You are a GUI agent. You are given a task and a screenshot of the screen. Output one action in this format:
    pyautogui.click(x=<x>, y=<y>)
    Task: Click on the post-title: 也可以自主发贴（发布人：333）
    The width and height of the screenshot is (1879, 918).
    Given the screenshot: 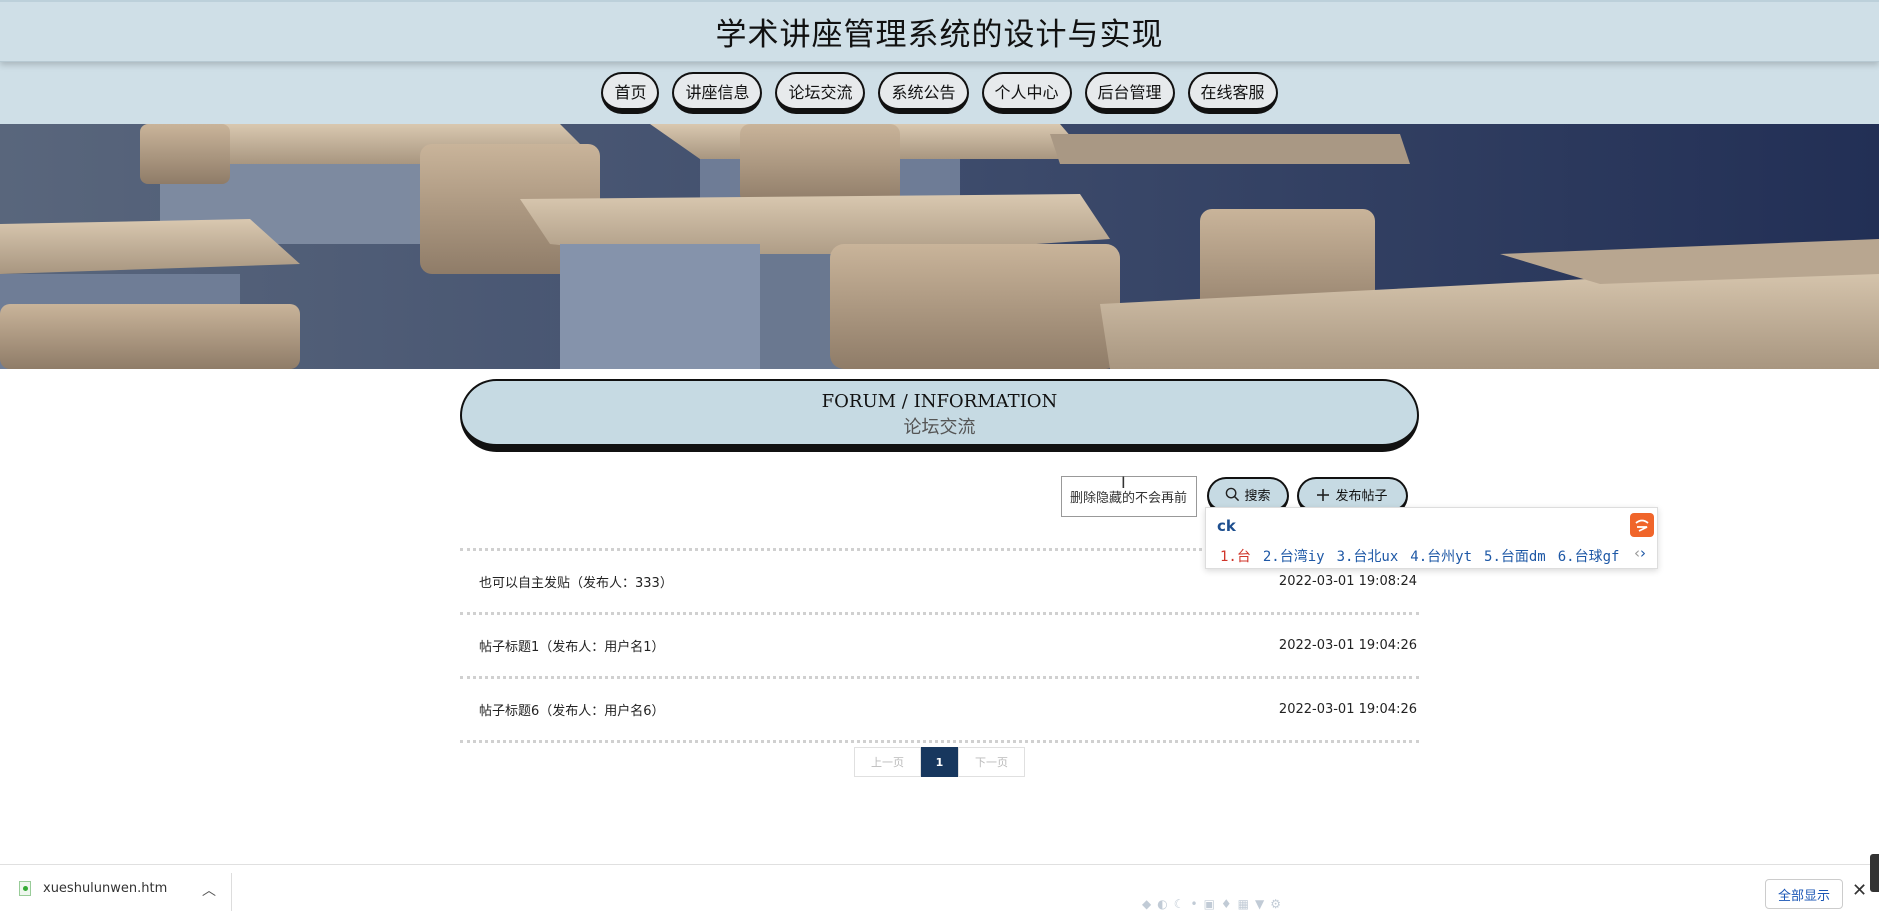 What is the action you would take?
    pyautogui.click(x=576, y=581)
    